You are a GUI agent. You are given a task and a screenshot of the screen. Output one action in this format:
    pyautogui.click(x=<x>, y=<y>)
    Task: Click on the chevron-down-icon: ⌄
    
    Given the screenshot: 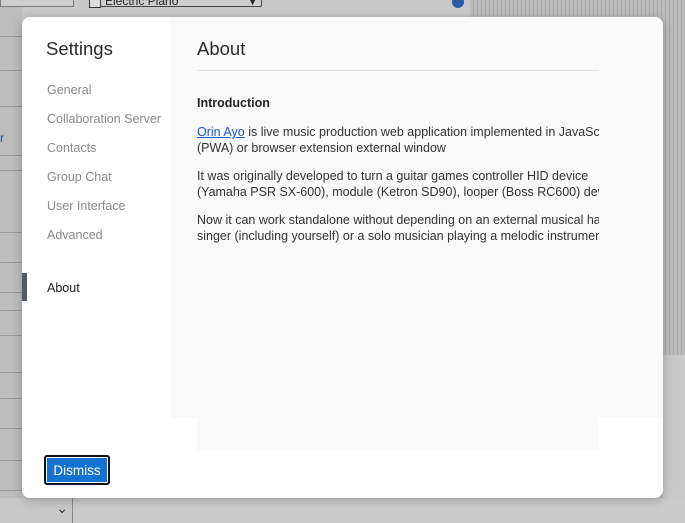 What is the action you would take?
    pyautogui.click(x=62, y=508)
    